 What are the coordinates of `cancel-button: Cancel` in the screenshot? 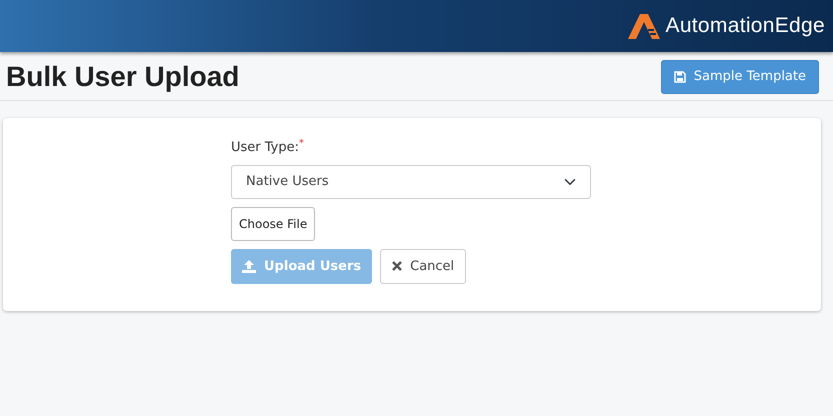 It's located at (423, 266).